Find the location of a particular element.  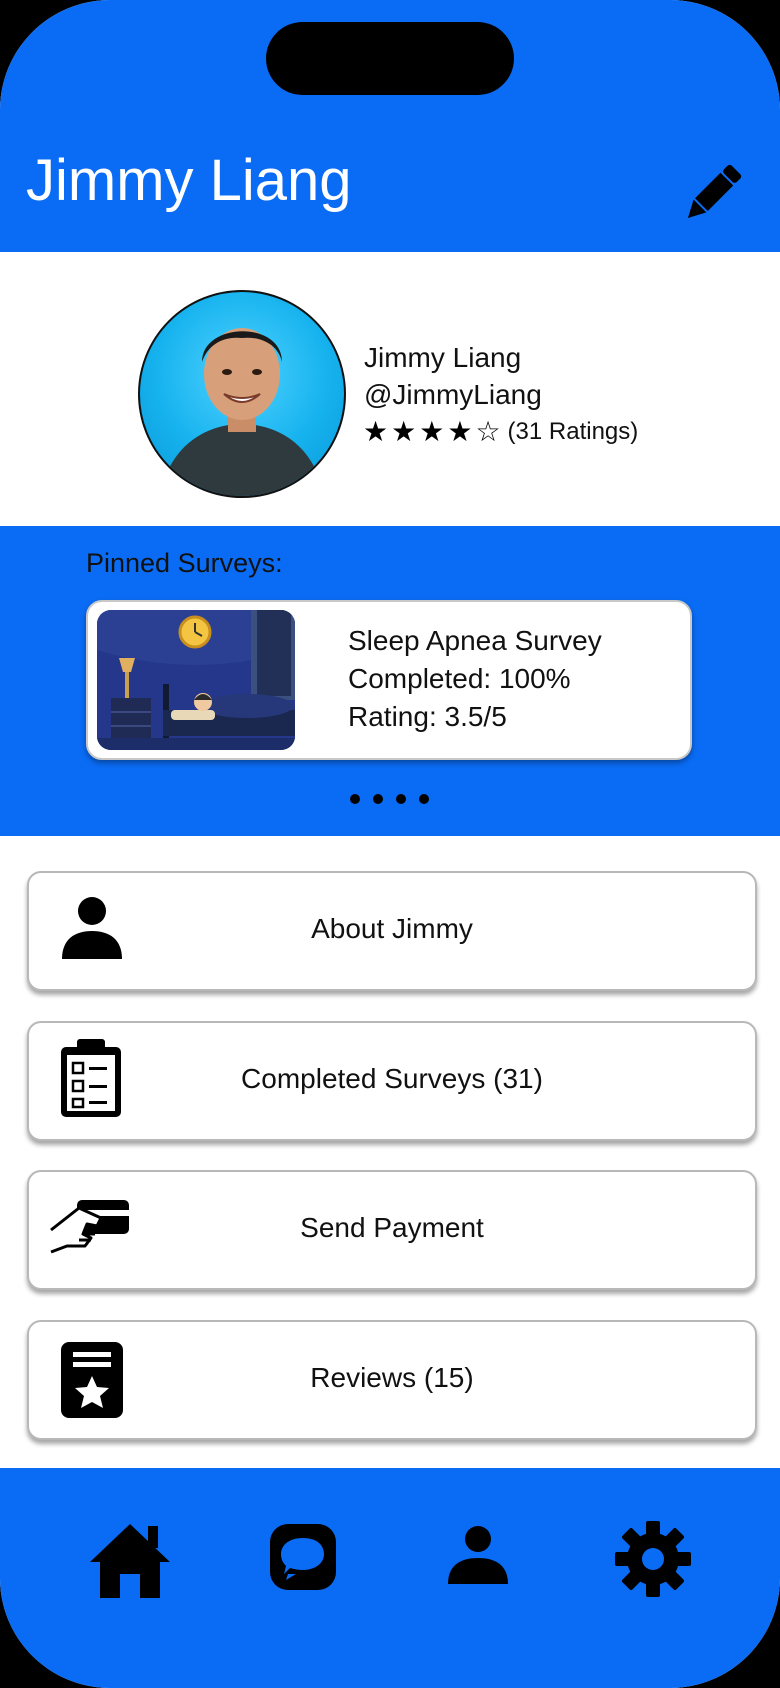

rating-row: ★ ★ ★ ★ ☆ (31 Ratings) is located at coordinates (500, 432).